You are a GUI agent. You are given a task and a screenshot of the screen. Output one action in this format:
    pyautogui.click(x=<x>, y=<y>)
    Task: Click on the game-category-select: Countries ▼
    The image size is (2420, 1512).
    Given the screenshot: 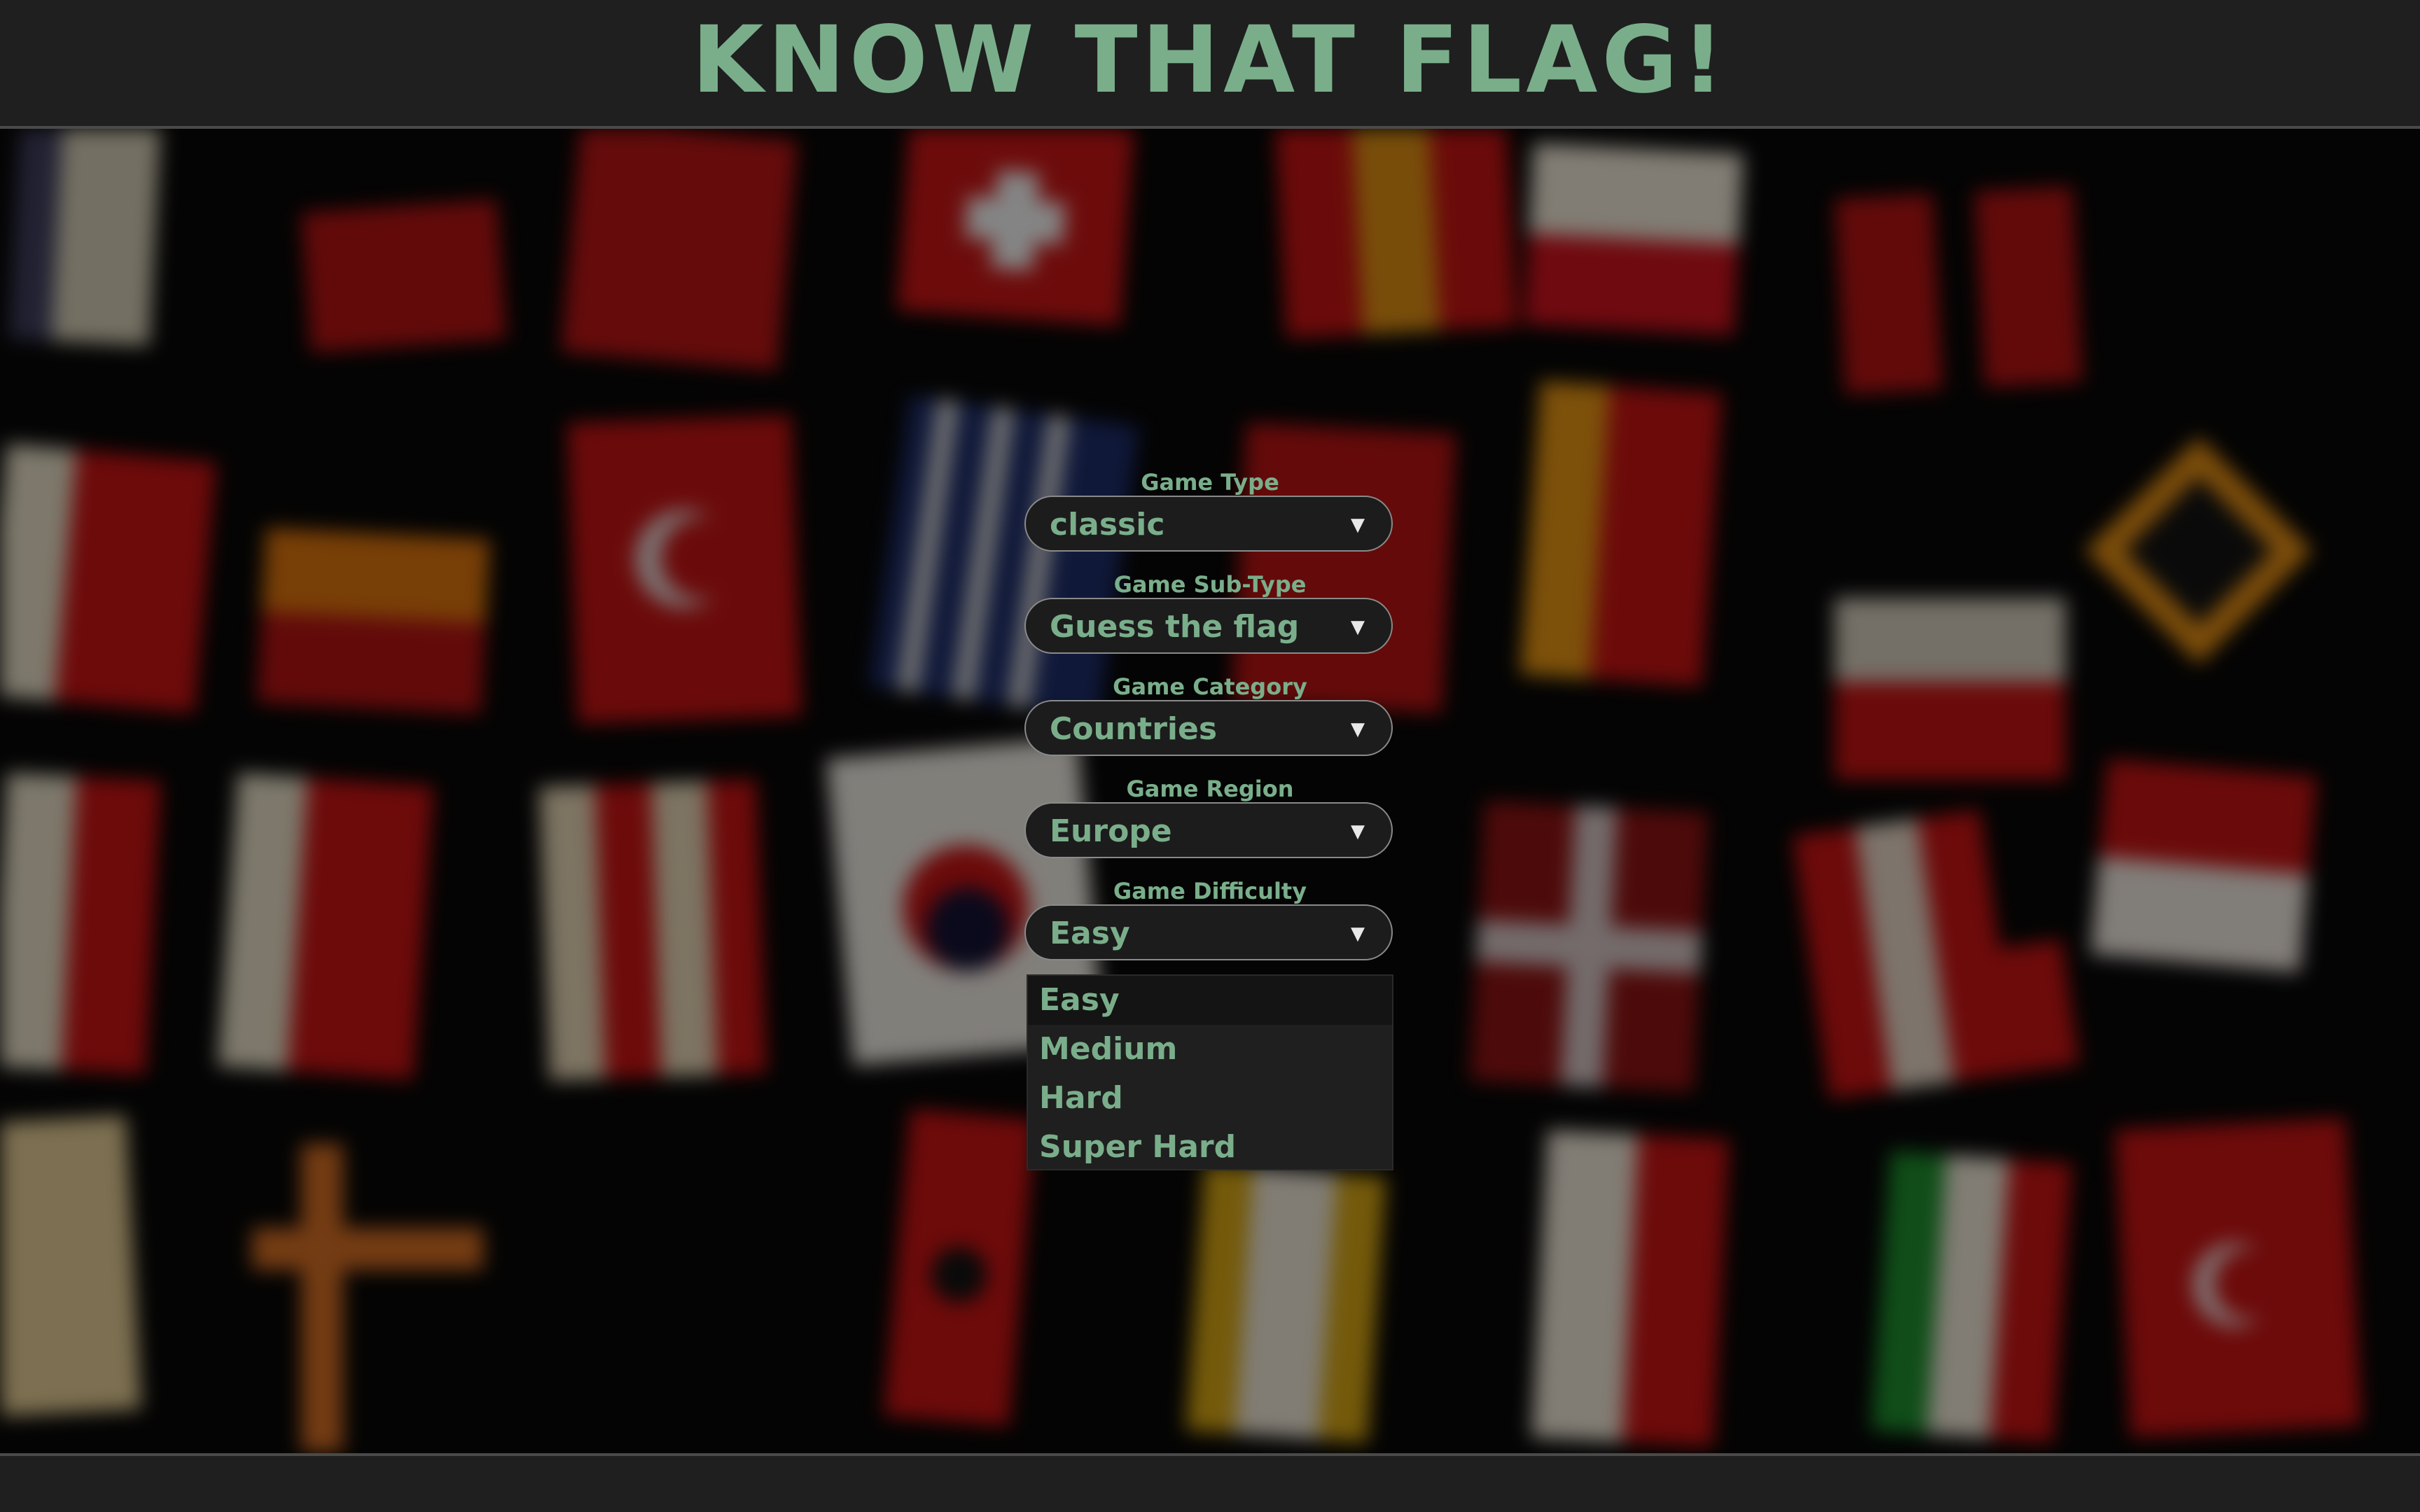 What is the action you would take?
    pyautogui.click(x=1208, y=728)
    